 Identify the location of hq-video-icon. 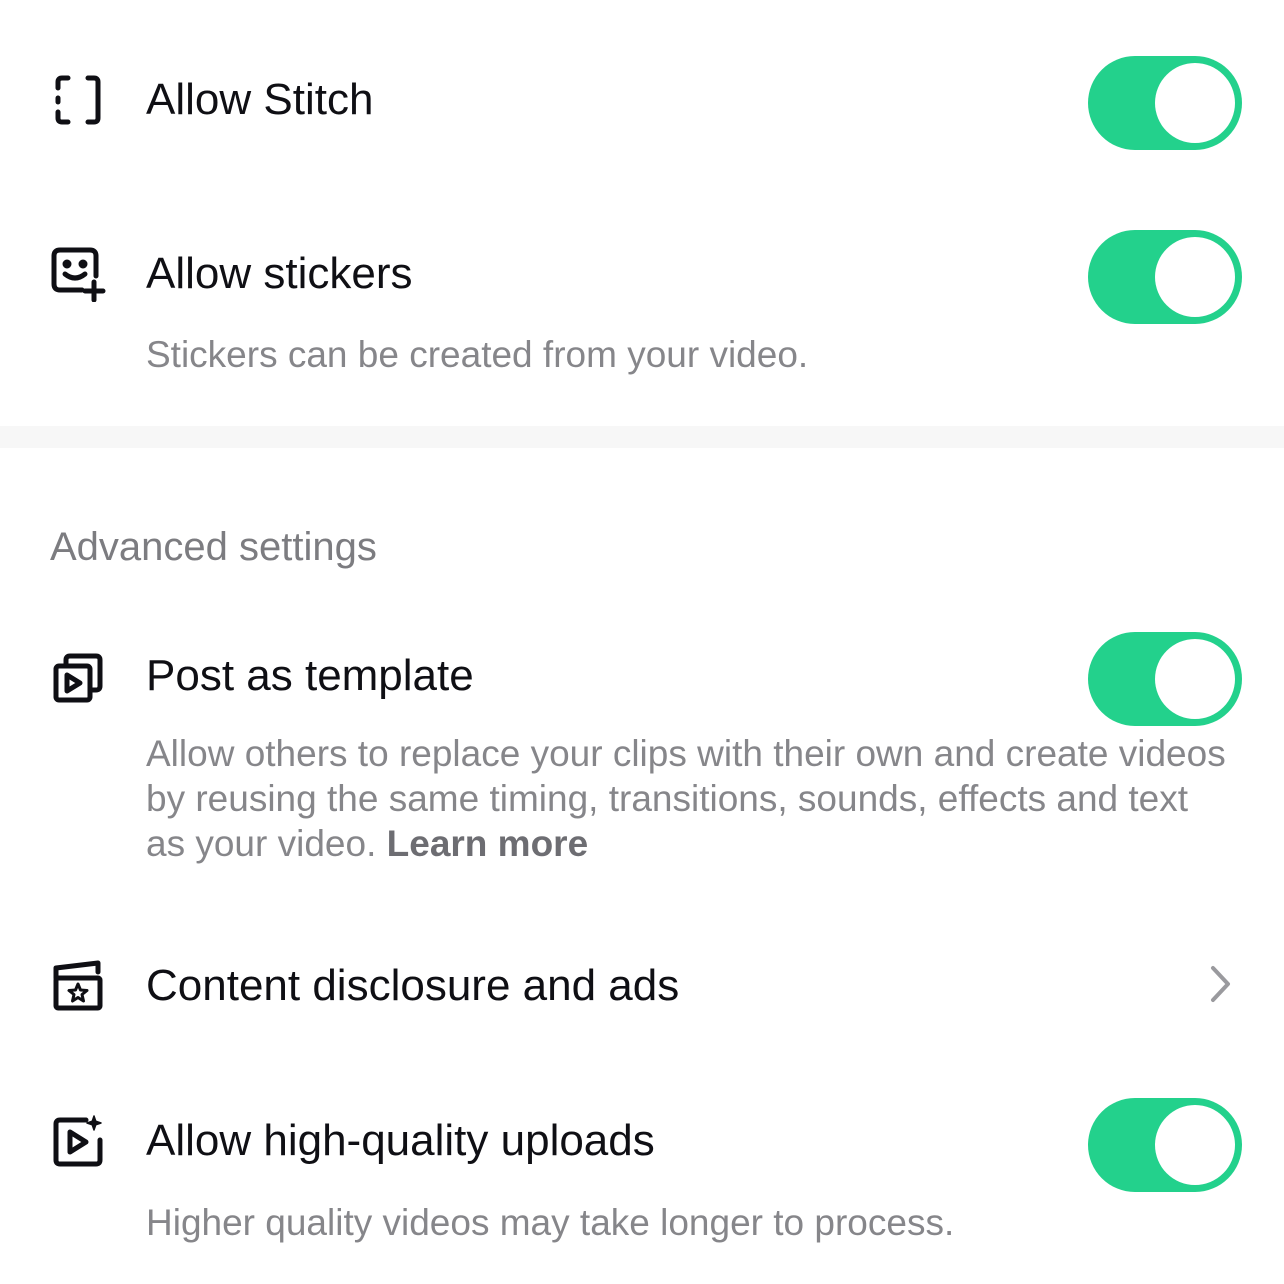
(78, 1142).